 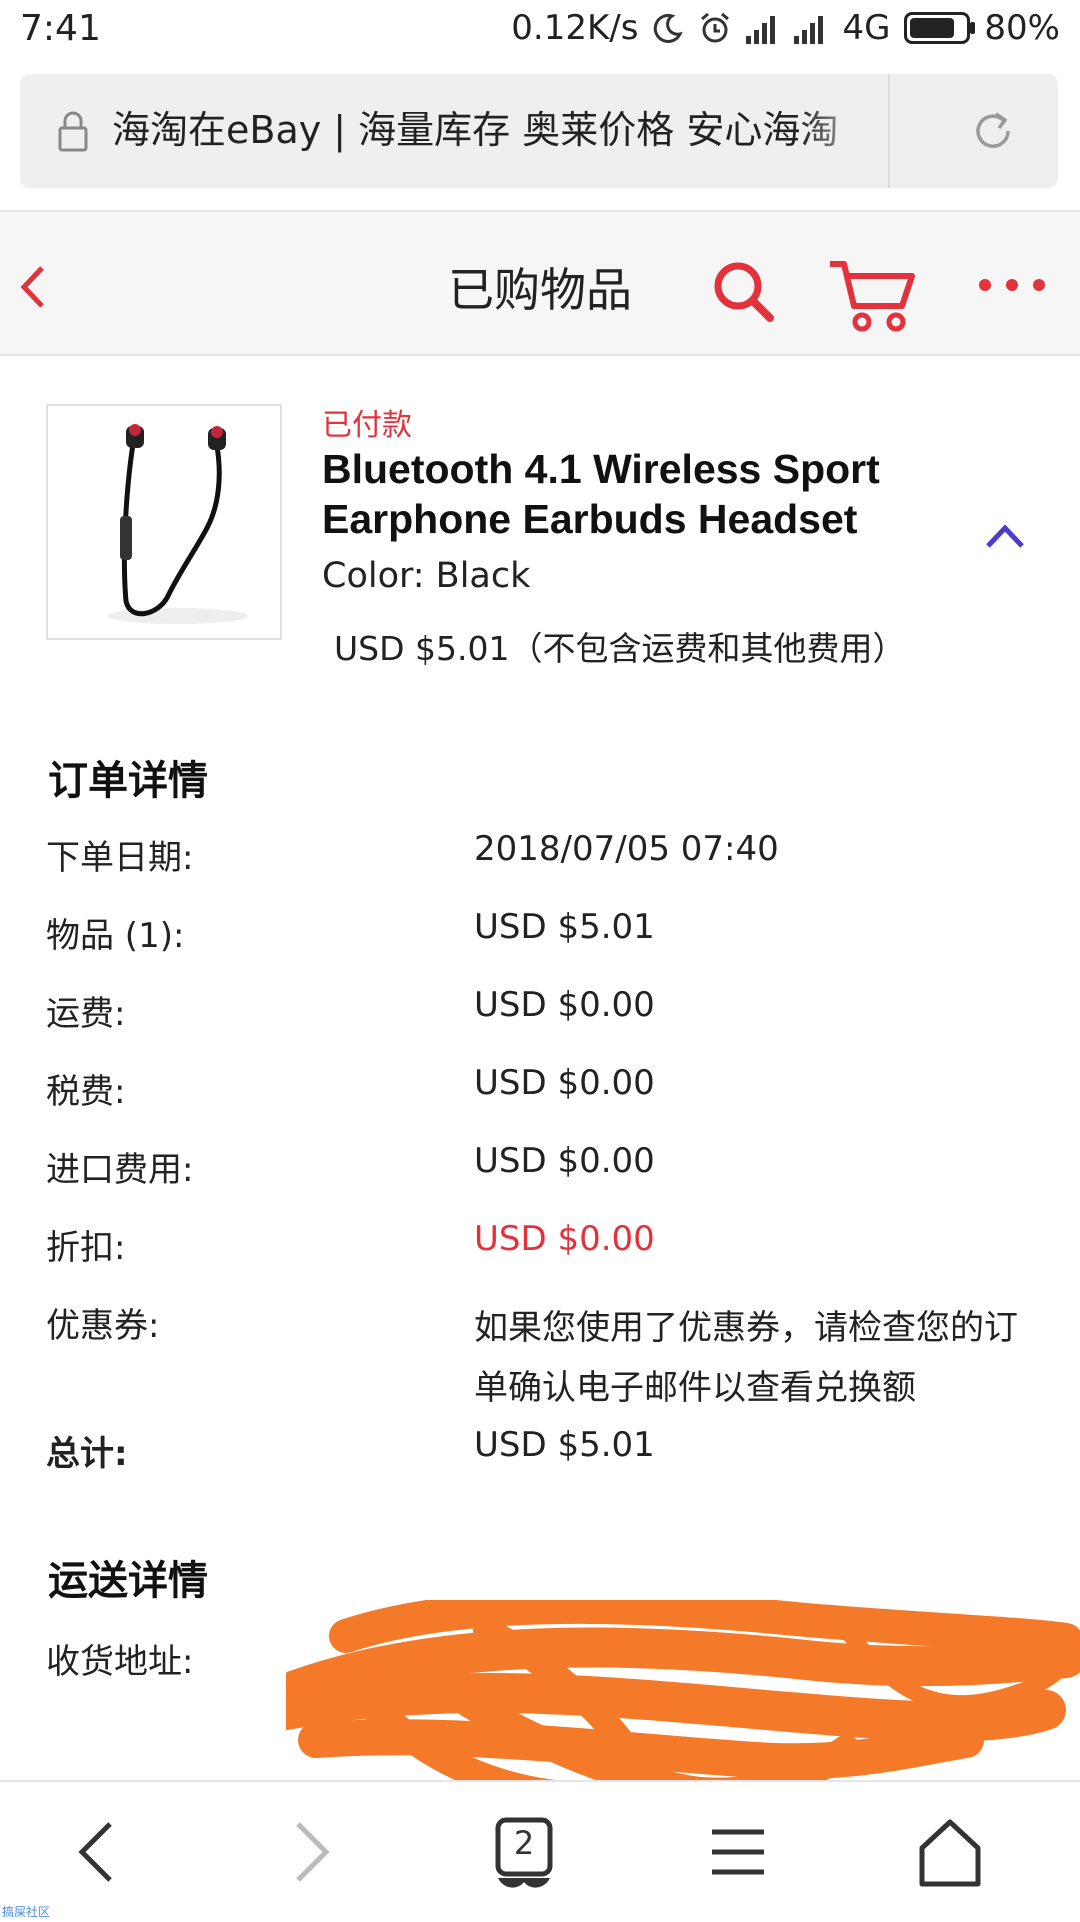 I want to click on total-value: USD $5.01, so click(x=564, y=1445).